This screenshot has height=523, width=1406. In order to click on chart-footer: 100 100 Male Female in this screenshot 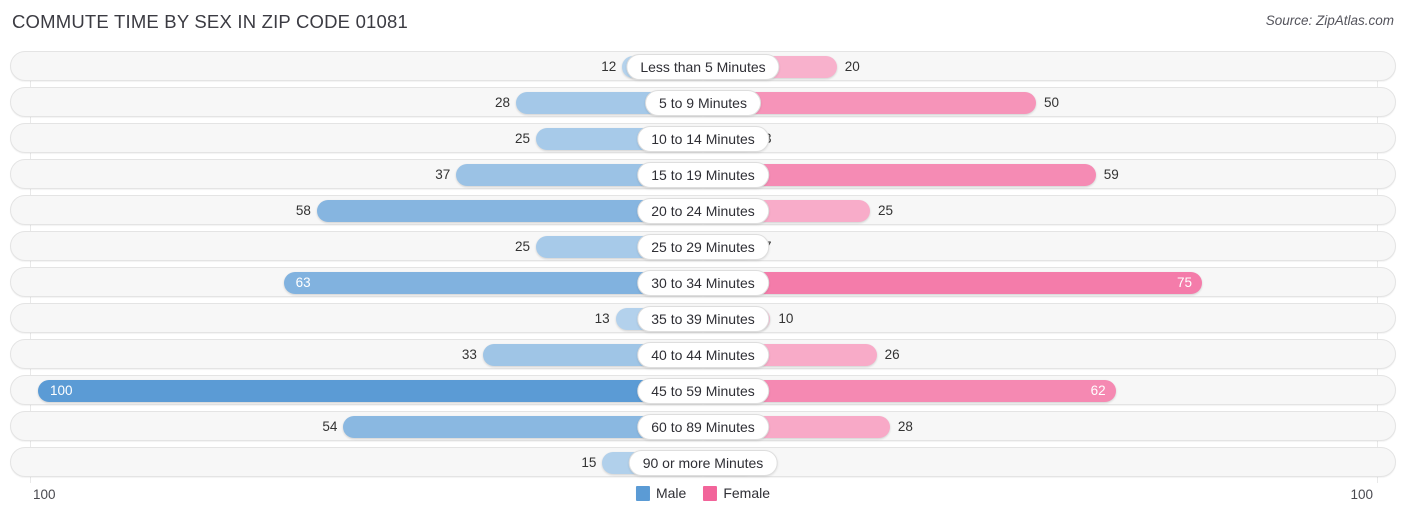, I will do `click(703, 503)`.